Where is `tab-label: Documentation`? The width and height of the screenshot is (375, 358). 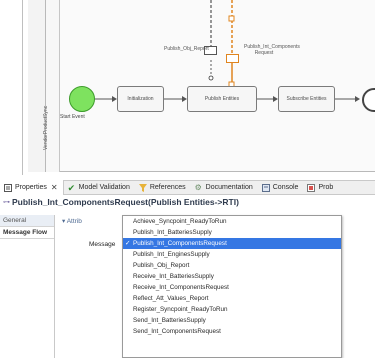 tab-label: Documentation is located at coordinates (229, 187).